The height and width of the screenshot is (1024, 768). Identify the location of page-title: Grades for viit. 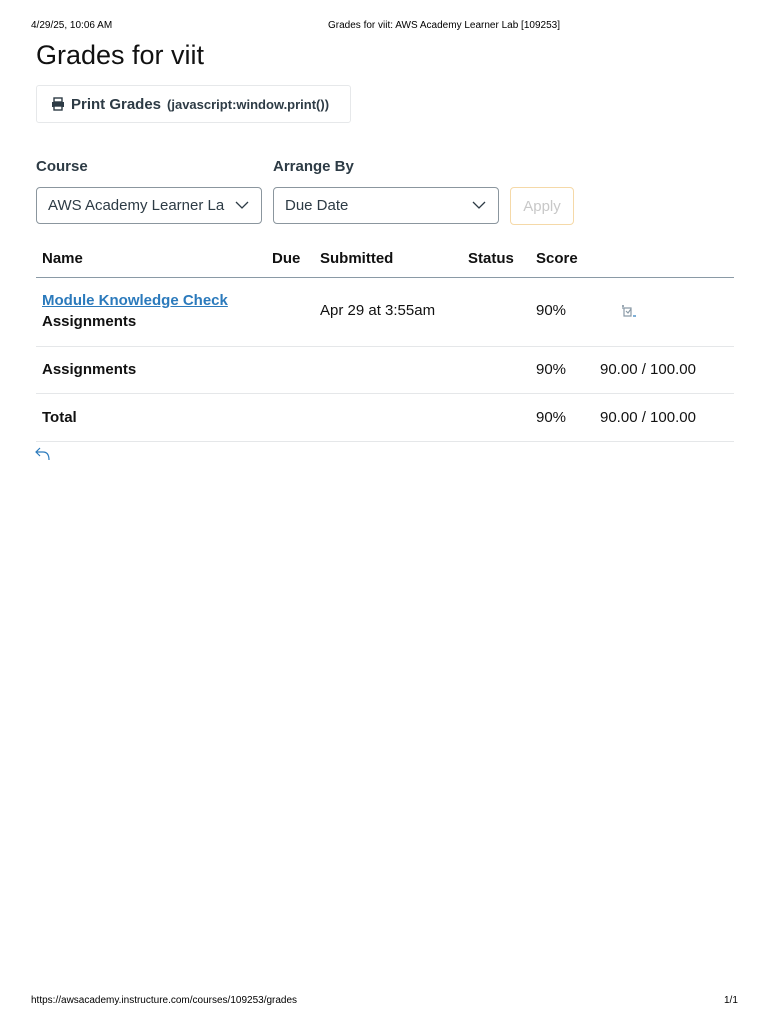
(120, 55).